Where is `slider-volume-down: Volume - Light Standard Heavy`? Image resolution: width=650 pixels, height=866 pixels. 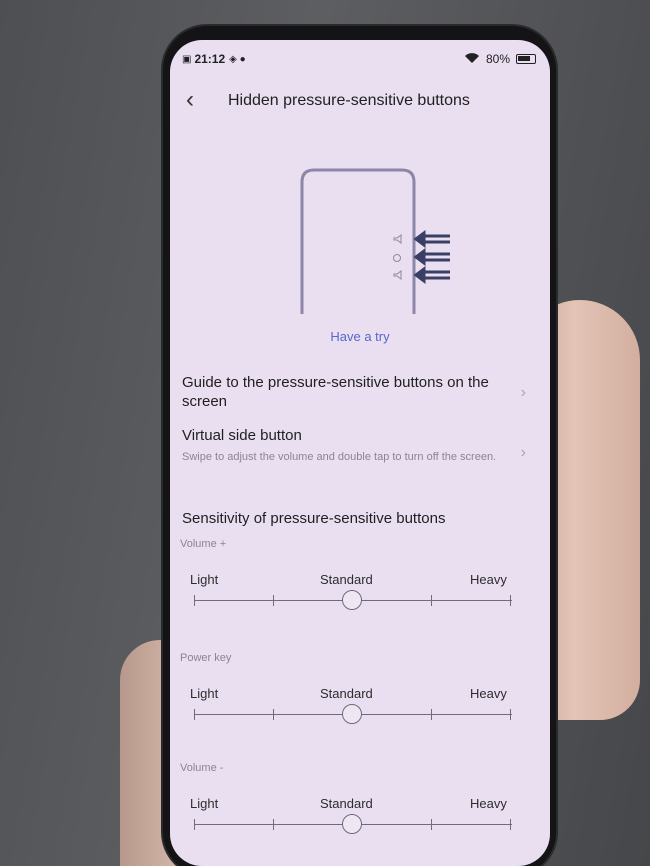
slider-volume-down: Volume - Light Standard Heavy is located at coordinates (346, 812).